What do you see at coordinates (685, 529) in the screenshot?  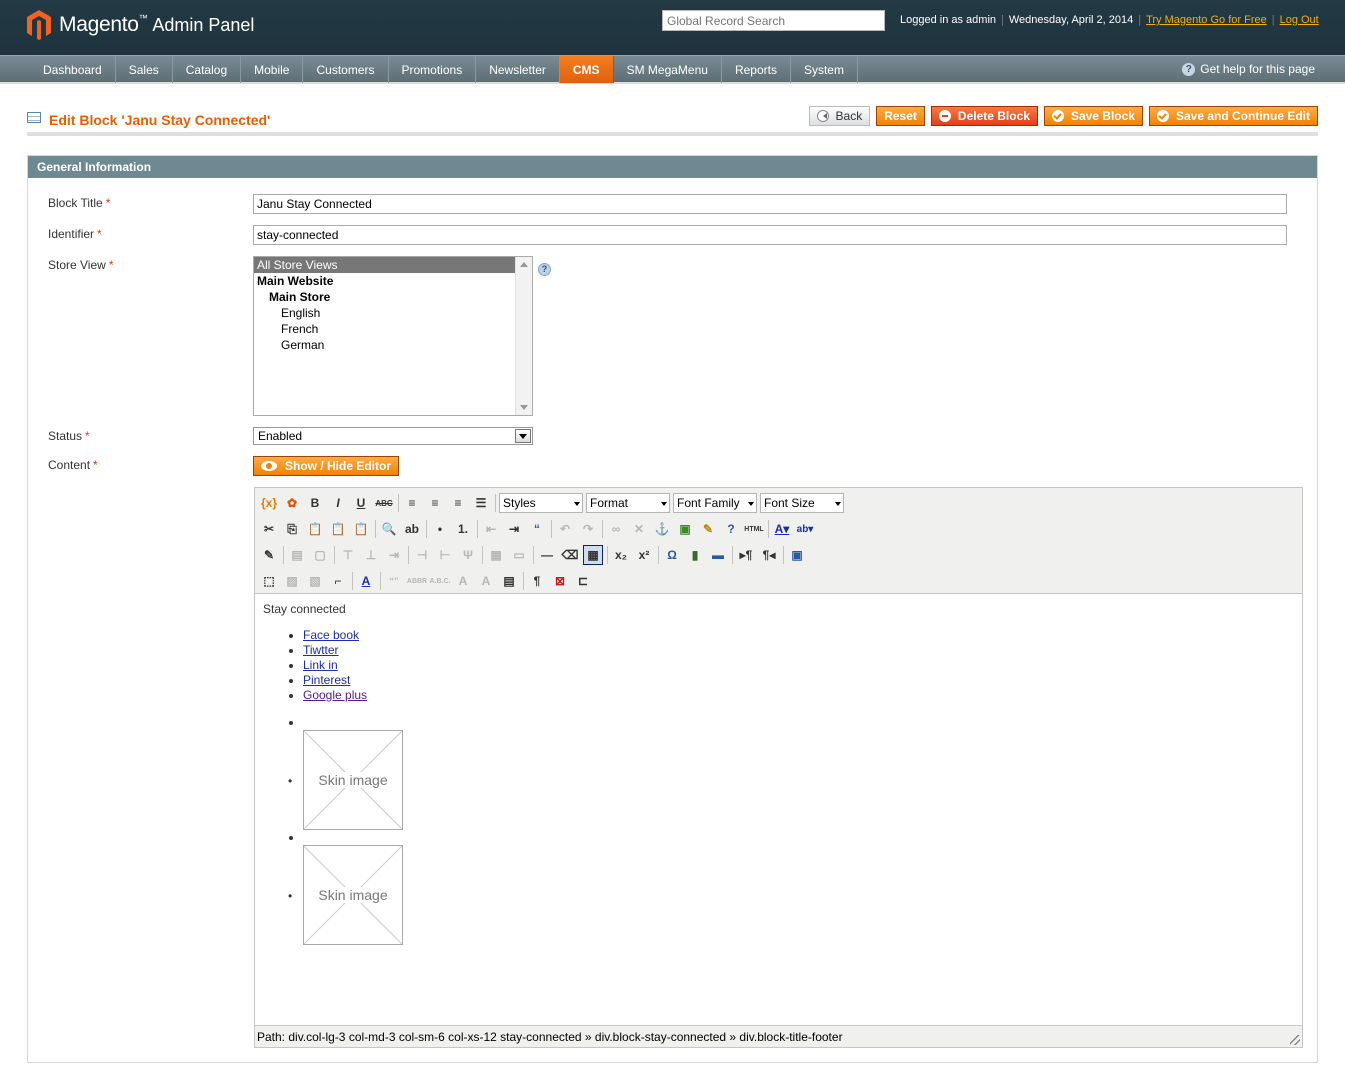 I see `image-icon: ▣` at bounding box center [685, 529].